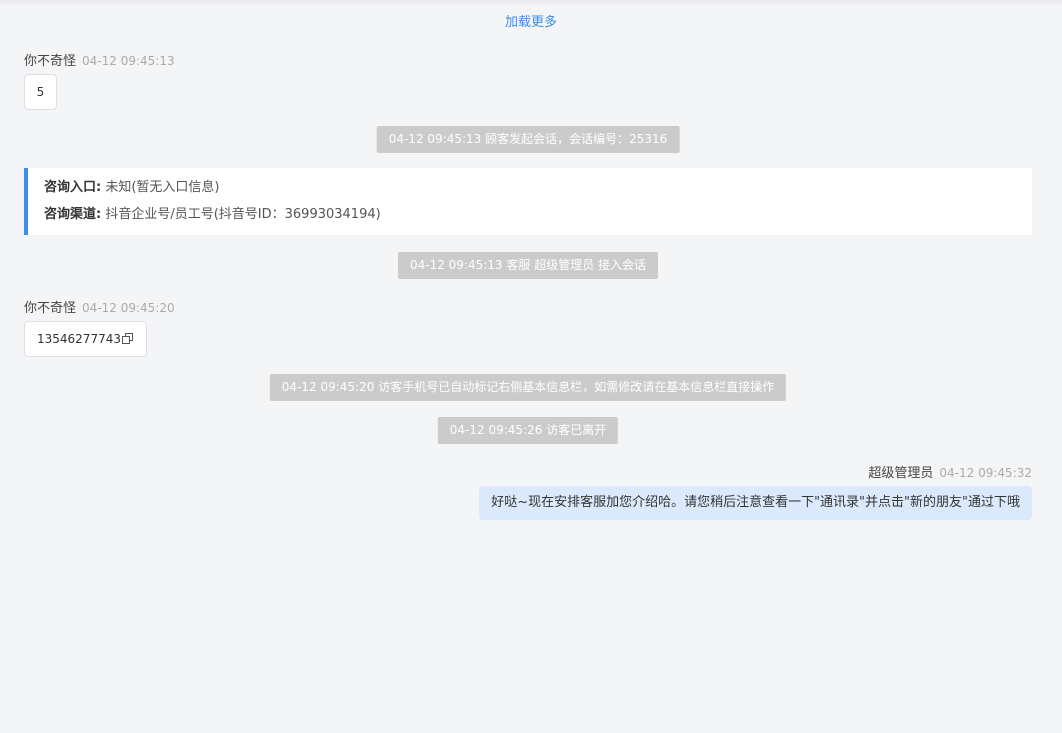 The image size is (1062, 733). I want to click on consult-channel-row: 咨询渠道: 抖音企业号/员工号(抖音号ID：36993034194), so click(538, 218).